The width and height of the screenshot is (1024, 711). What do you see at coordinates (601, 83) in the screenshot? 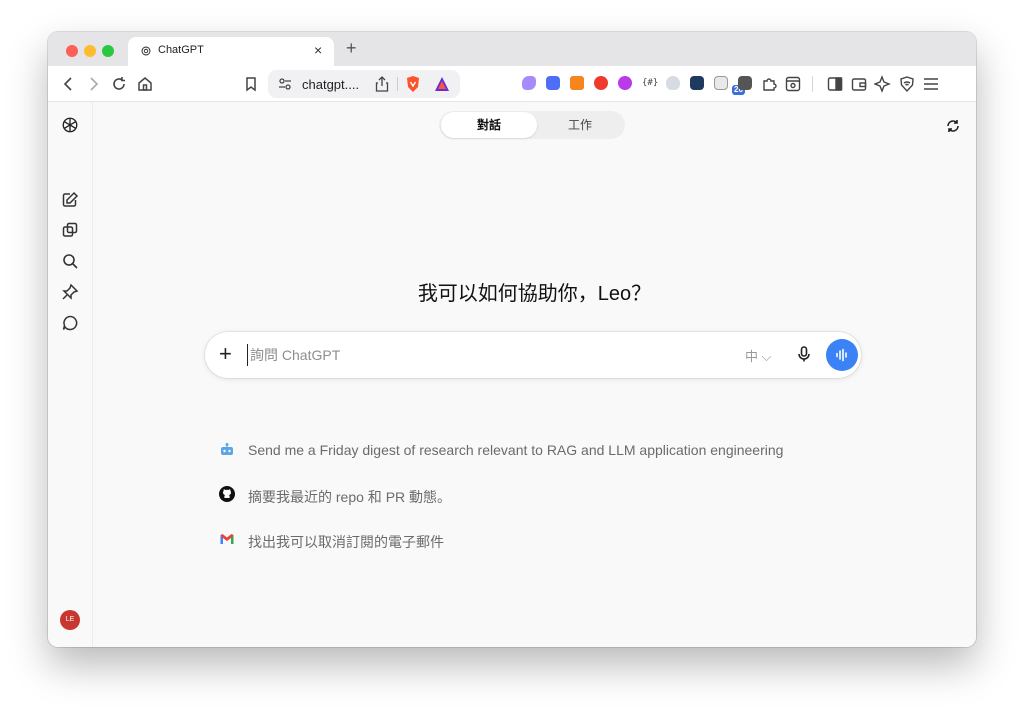
I see `extension-flash-icon` at bounding box center [601, 83].